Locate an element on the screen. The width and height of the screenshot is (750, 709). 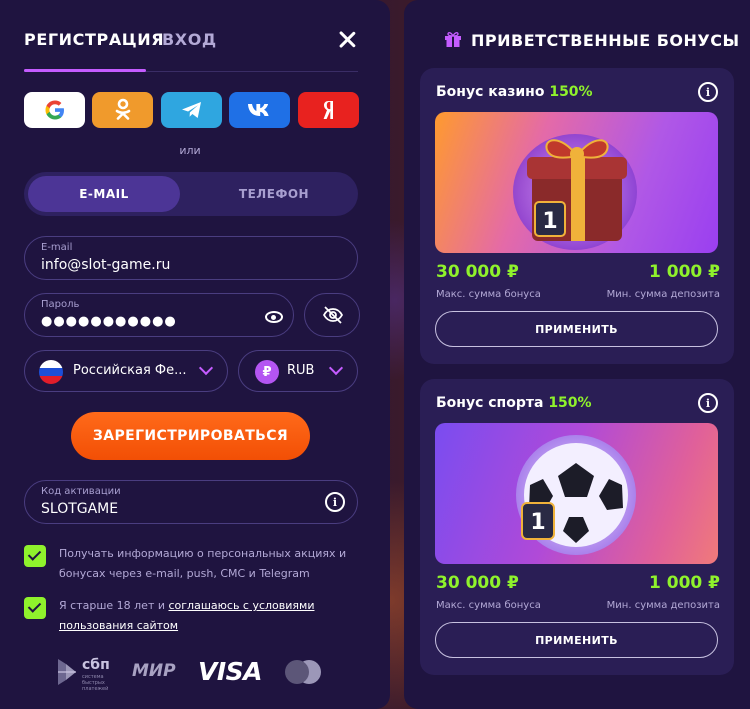
age-terms-prefix: Я старше 18 лет и is located at coordinates (114, 605).